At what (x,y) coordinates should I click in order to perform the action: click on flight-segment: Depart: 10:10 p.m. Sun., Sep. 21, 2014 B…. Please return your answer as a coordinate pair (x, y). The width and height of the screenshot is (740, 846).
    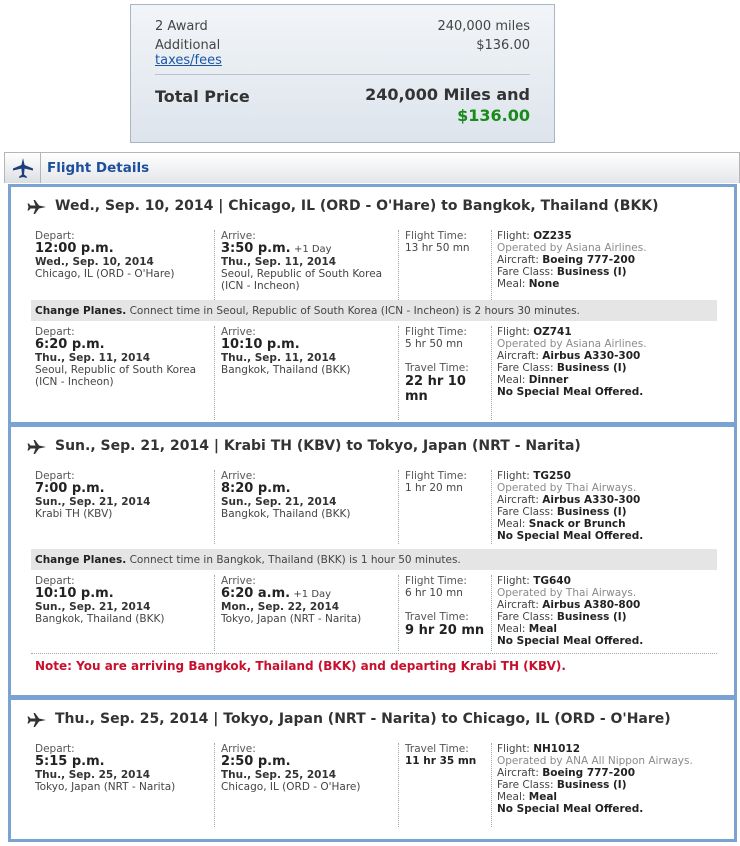
    Looking at the image, I should click on (374, 613).